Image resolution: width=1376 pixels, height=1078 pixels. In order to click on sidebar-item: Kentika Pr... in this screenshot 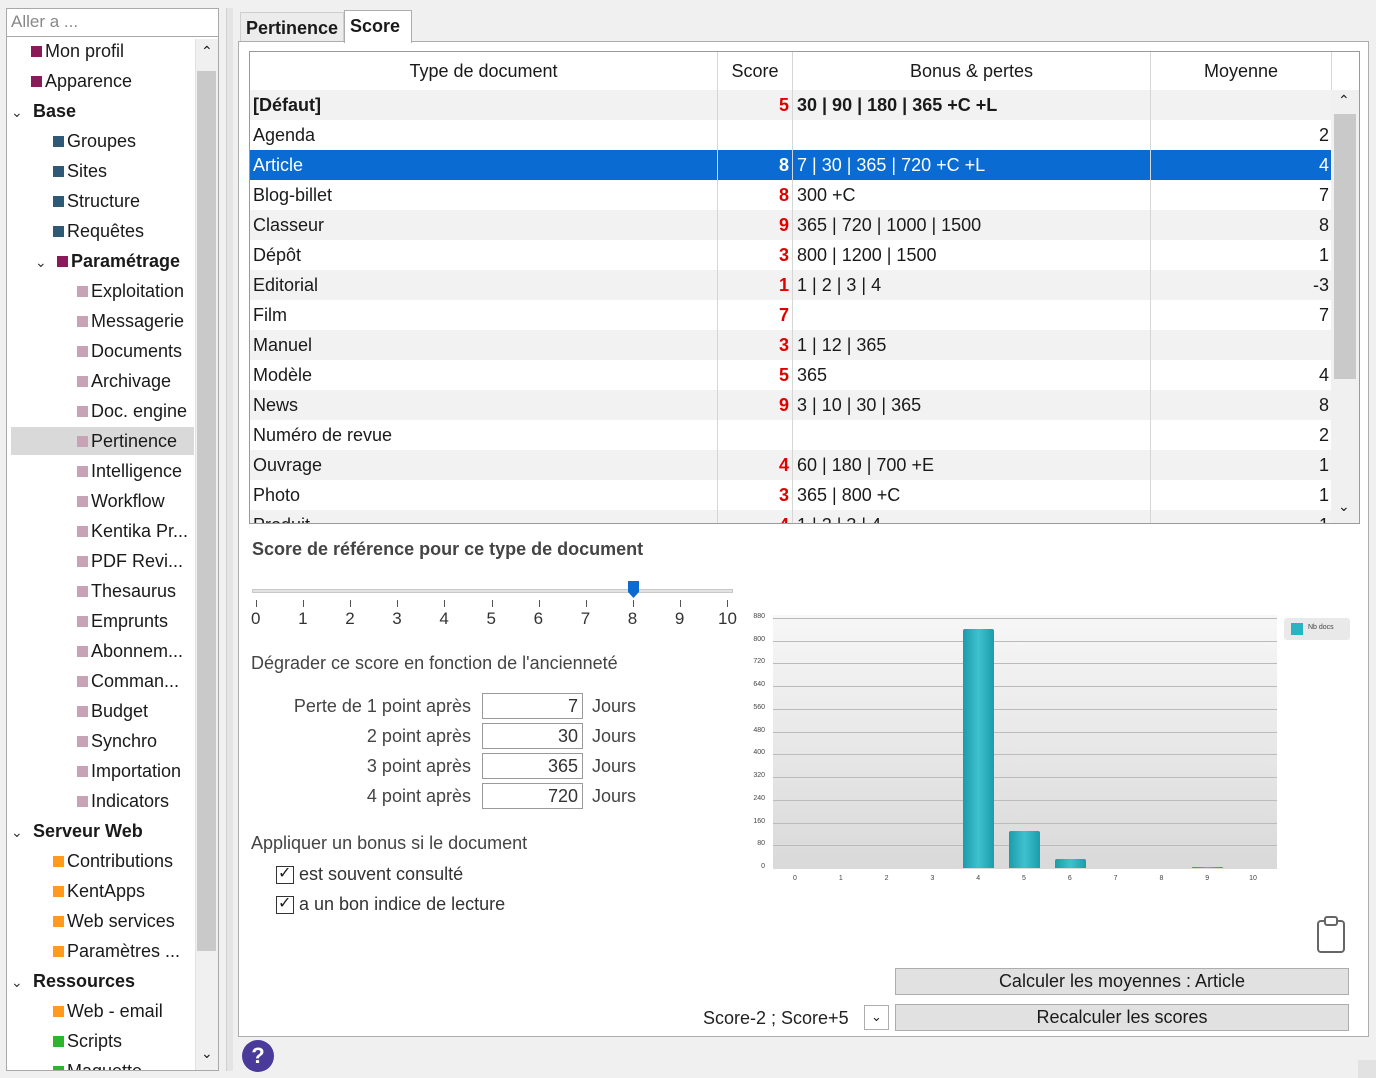, I will do `click(132, 531)`.